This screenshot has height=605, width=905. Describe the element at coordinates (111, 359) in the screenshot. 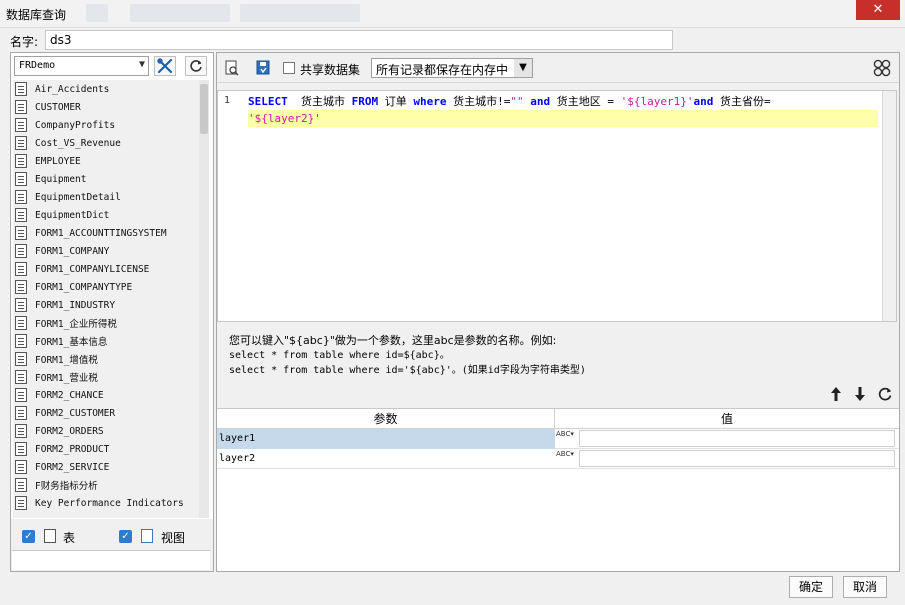

I see `table-list-item: FORM1_增值税` at that location.